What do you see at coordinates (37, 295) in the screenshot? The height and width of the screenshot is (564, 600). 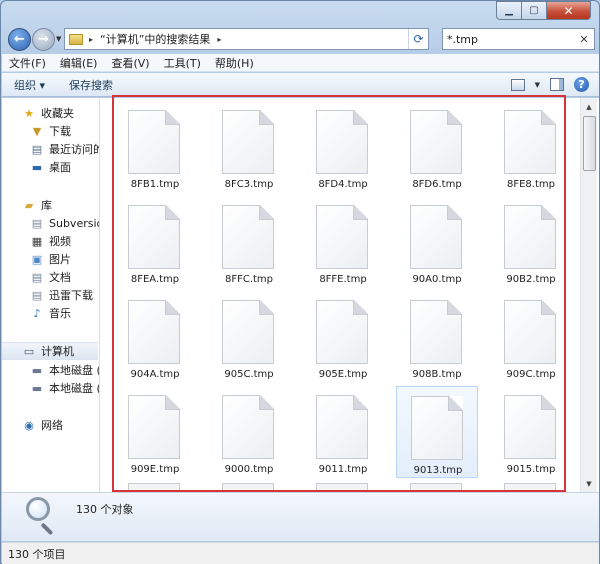 I see `xunlei-folder-icon: ▤` at bounding box center [37, 295].